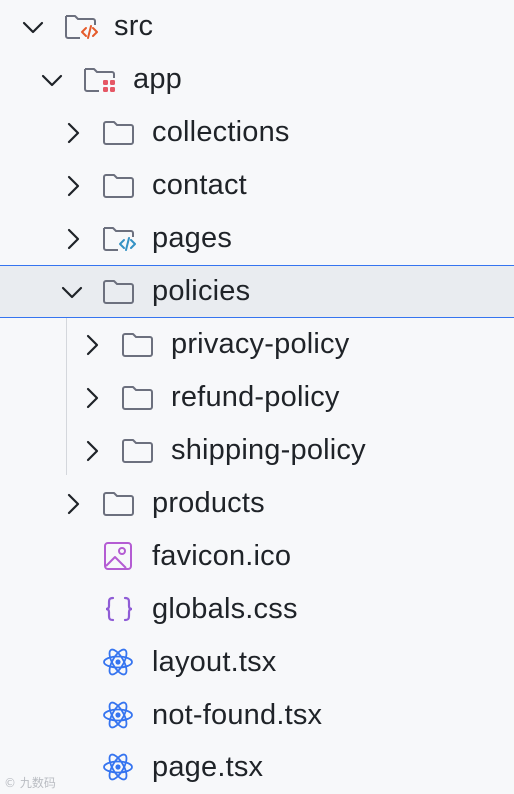 This screenshot has height=794, width=514. I want to click on tree-item-privacy-policy: privacy-policy, so click(257, 344).